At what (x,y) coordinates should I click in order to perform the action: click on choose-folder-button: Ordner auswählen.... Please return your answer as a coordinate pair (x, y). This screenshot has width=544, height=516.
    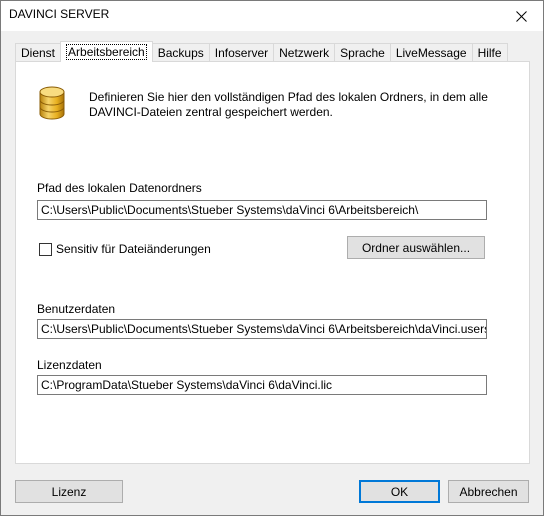
    Looking at the image, I should click on (416, 247).